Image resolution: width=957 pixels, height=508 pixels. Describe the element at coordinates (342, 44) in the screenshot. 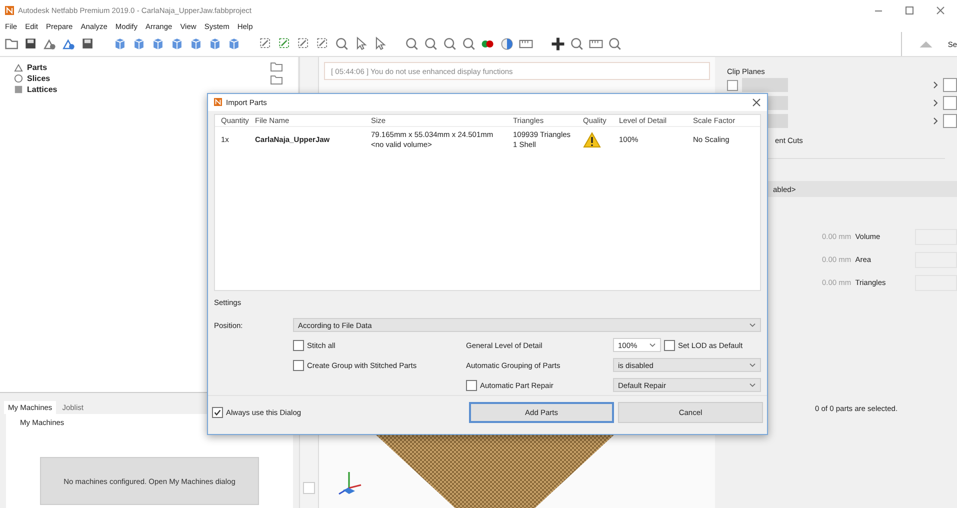

I see `search-icon` at that location.